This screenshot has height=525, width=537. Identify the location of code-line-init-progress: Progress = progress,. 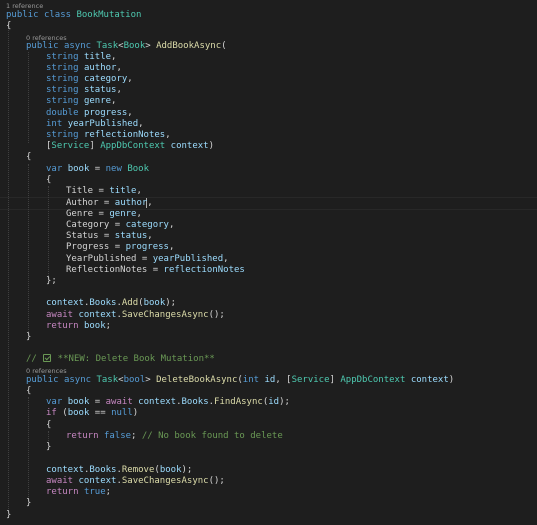
(120, 247).